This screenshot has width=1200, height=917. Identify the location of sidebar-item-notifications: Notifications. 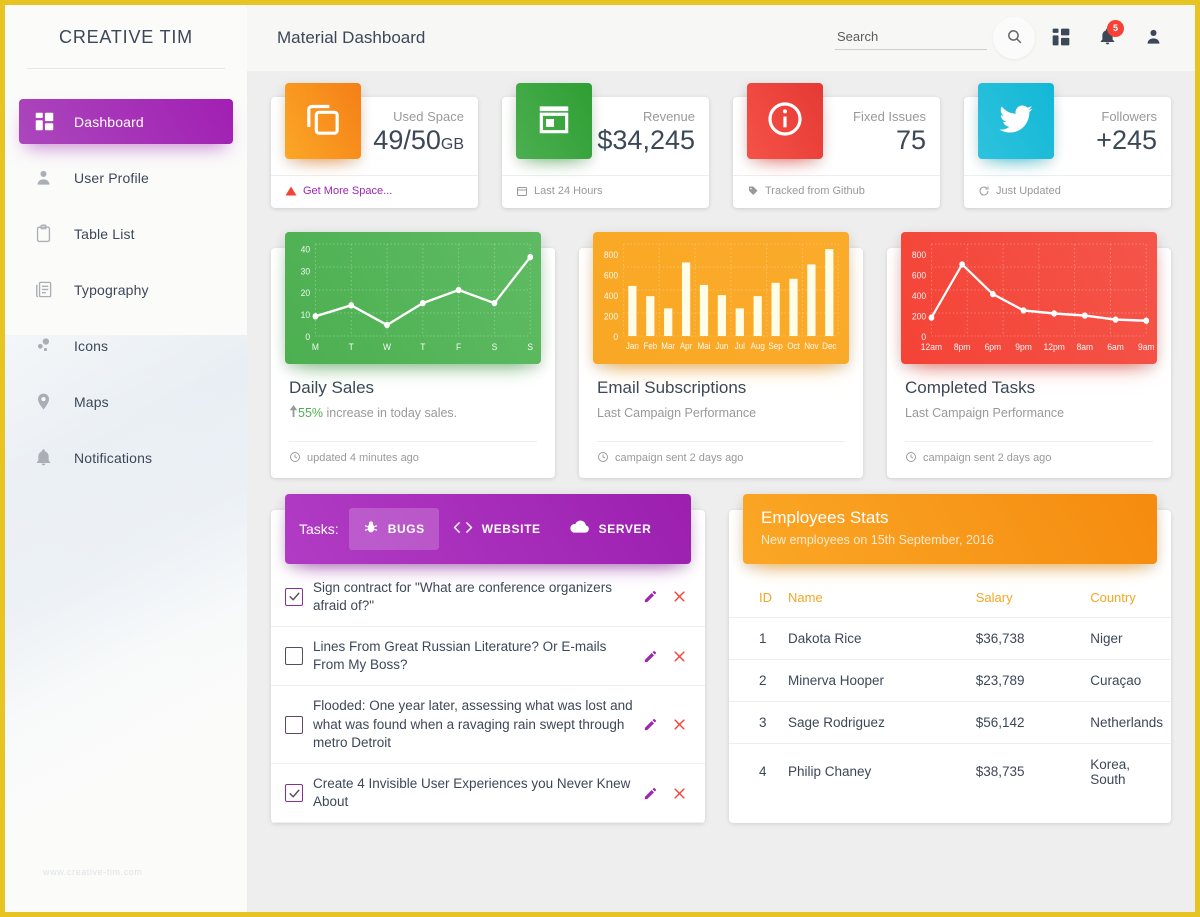
(126, 457).